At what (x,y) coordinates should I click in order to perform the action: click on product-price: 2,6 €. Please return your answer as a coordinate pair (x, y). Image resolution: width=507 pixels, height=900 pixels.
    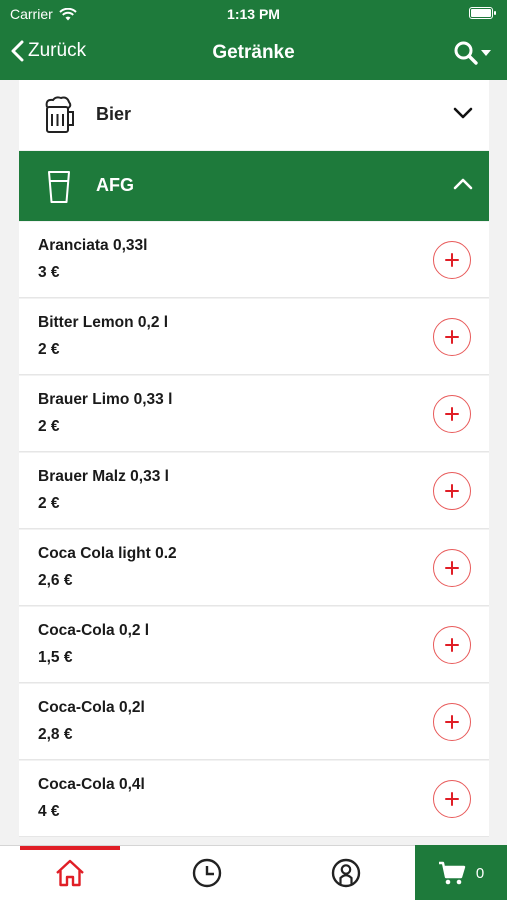
    Looking at the image, I should click on (55, 580).